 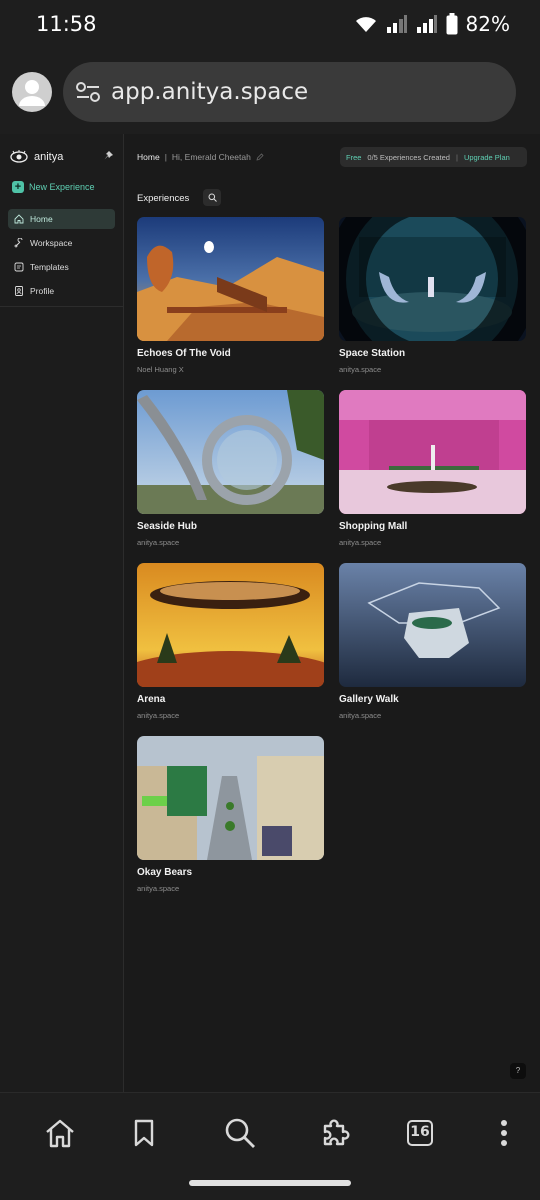 What do you see at coordinates (210, 92) in the screenshot?
I see `url-text: app.anitya.space` at bounding box center [210, 92].